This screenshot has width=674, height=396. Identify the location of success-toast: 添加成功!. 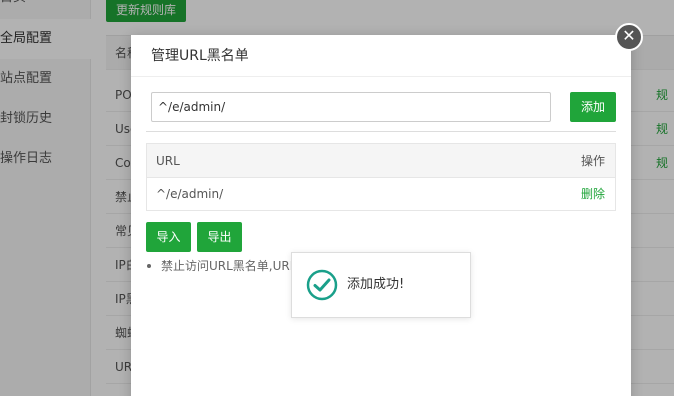
(381, 285).